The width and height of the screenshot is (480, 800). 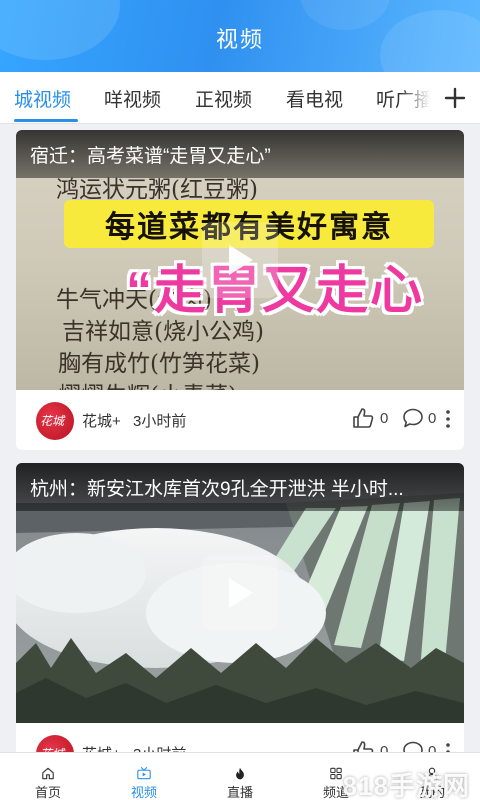 What do you see at coordinates (160, 421) in the screenshot?
I see `publish-time: 3小时前` at bounding box center [160, 421].